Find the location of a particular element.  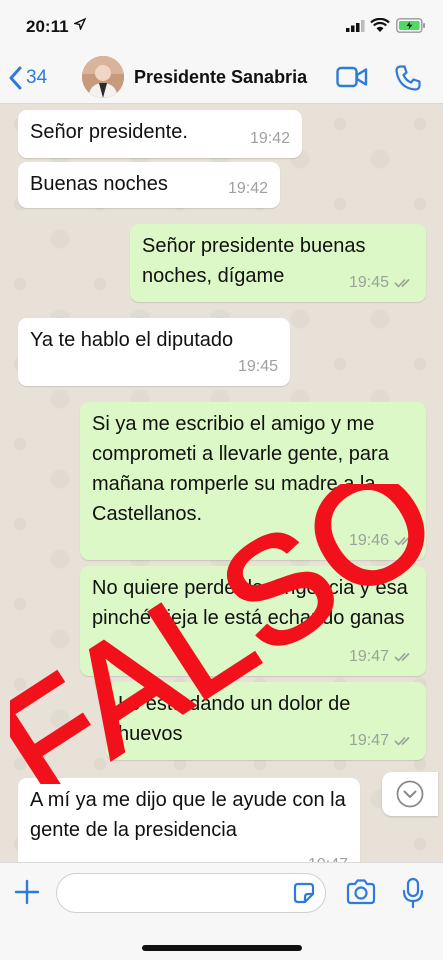

phone-call-icon is located at coordinates (408, 78).